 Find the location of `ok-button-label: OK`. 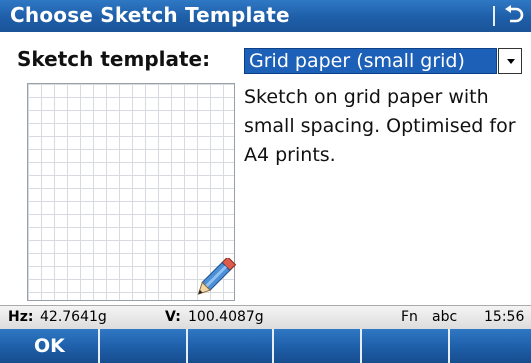

ok-button-label: OK is located at coordinates (49, 346).